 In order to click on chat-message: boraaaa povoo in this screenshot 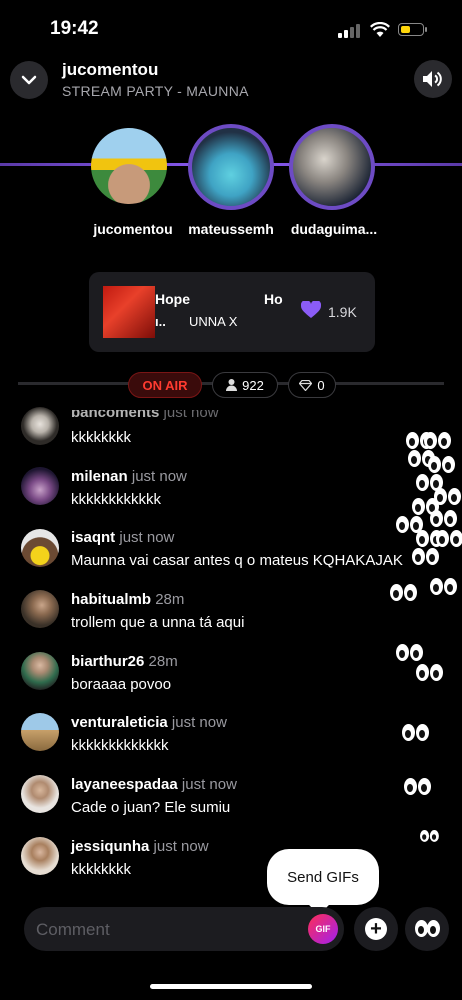, I will do `click(121, 684)`.